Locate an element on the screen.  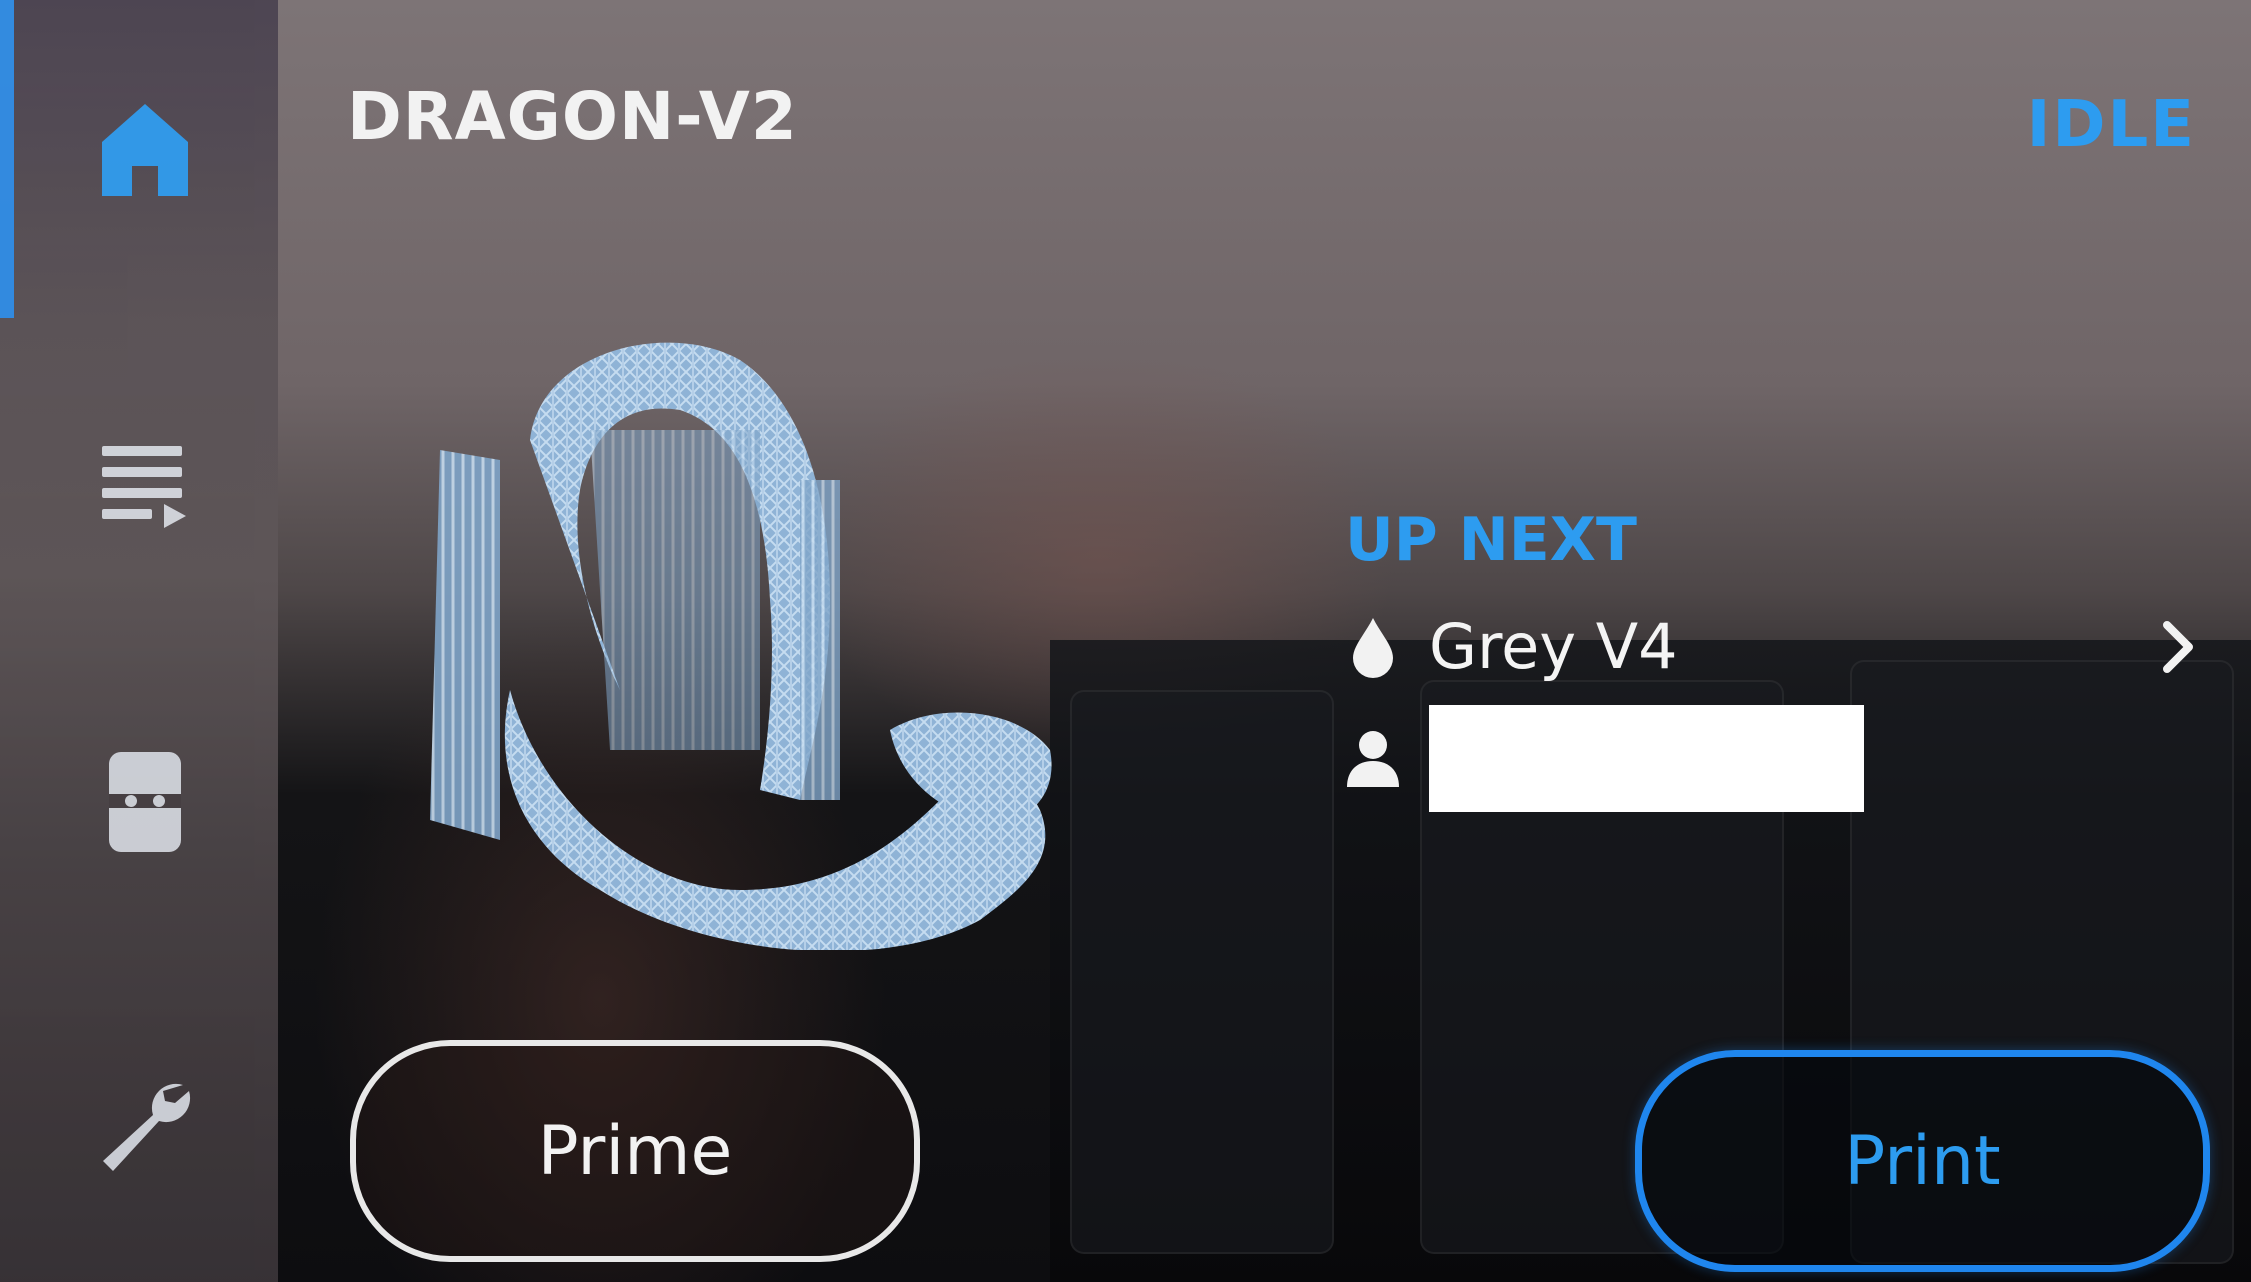
sidebar-item-queue is located at coordinates (145, 485).